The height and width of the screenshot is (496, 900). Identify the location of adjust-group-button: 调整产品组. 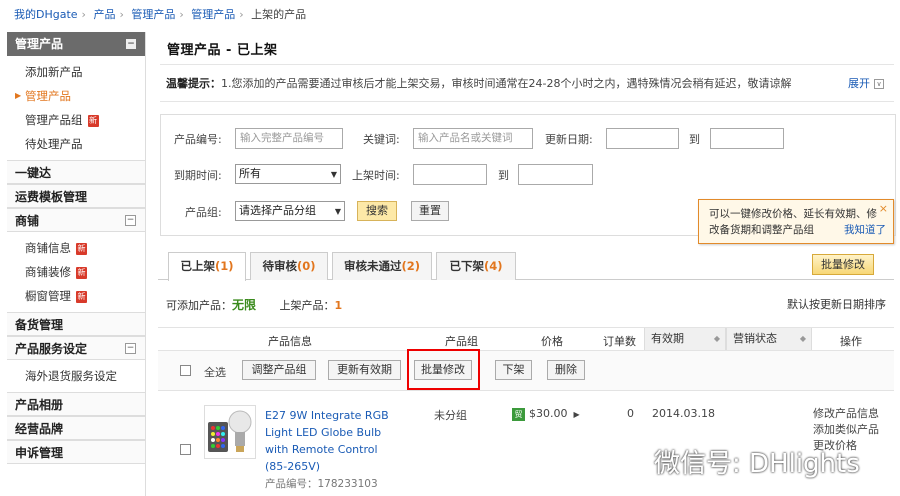
(279, 370).